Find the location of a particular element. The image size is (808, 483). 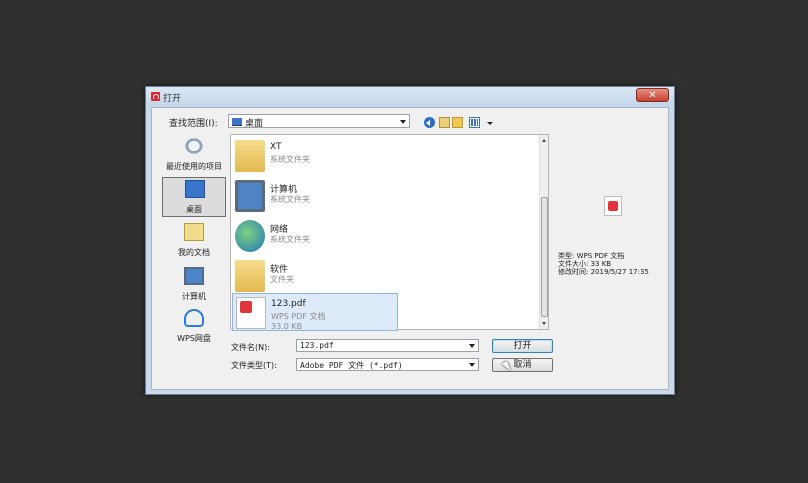

place-label: 最近使用的项目 is located at coordinates (194, 166).